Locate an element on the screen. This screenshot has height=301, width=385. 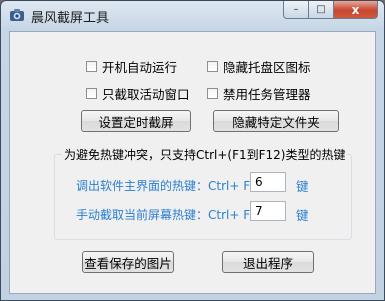
window-title: 晨风截屏工具 is located at coordinates (70, 18).